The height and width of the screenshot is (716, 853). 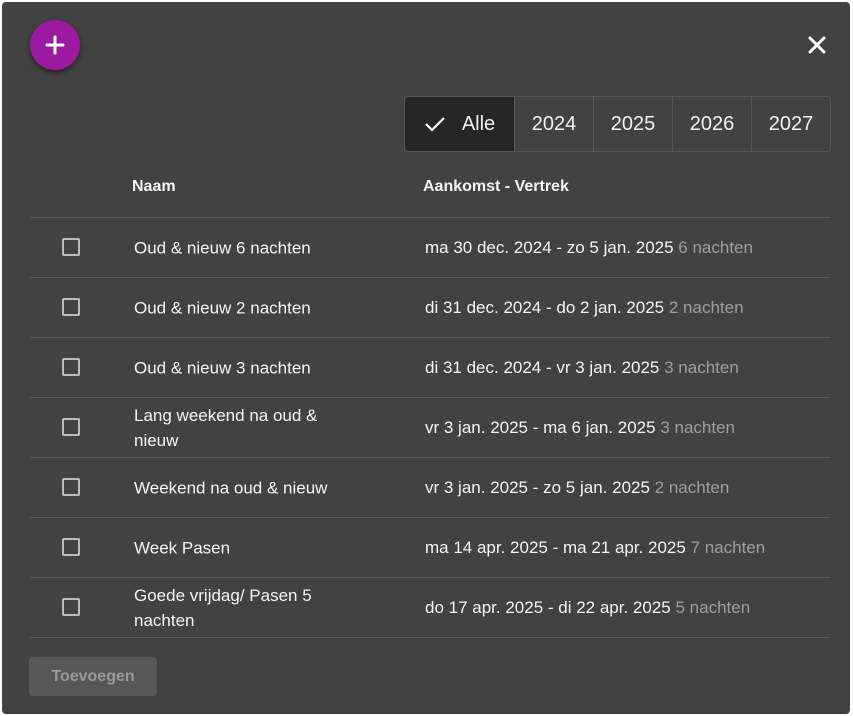 I want to click on column-header-dates: Aankomst - Vertrek, so click(x=496, y=186).